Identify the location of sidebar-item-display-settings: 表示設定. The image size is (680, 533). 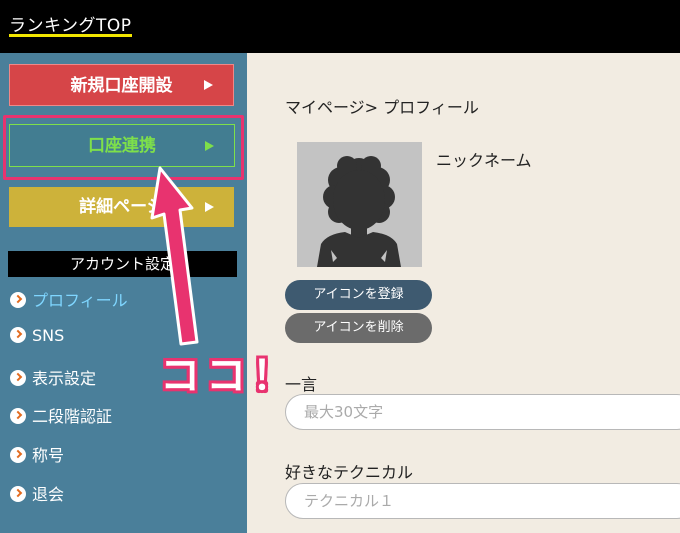
(53, 377).